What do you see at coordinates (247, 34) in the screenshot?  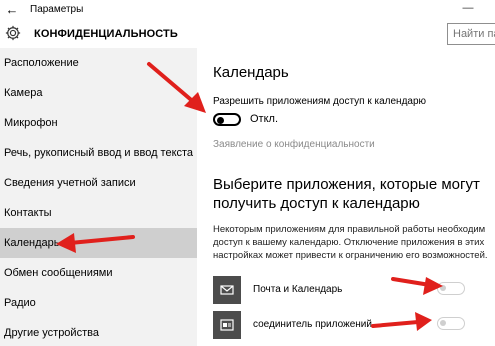 I see `page-header: КОНФИДЕНЦИАЛЬНОСТЬ` at bounding box center [247, 34].